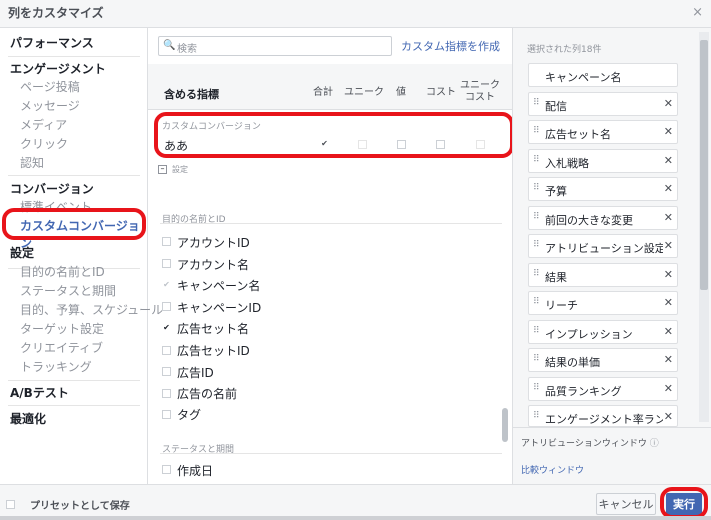 This screenshot has width=711, height=520. What do you see at coordinates (603, 246) in the screenshot?
I see `selected-column: ⠿ アトリビューション設定 ✕` at bounding box center [603, 246].